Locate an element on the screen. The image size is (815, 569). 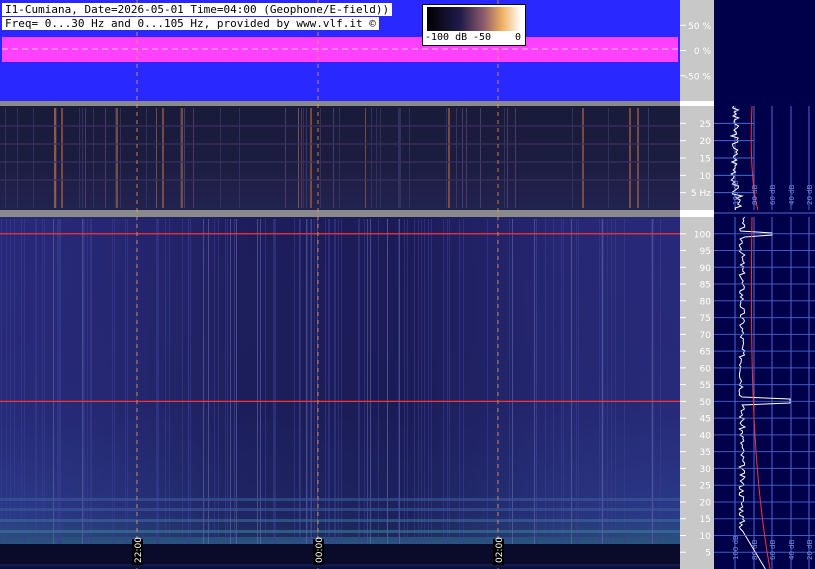
time-label-group: 00:00 is located at coordinates (319, 551).